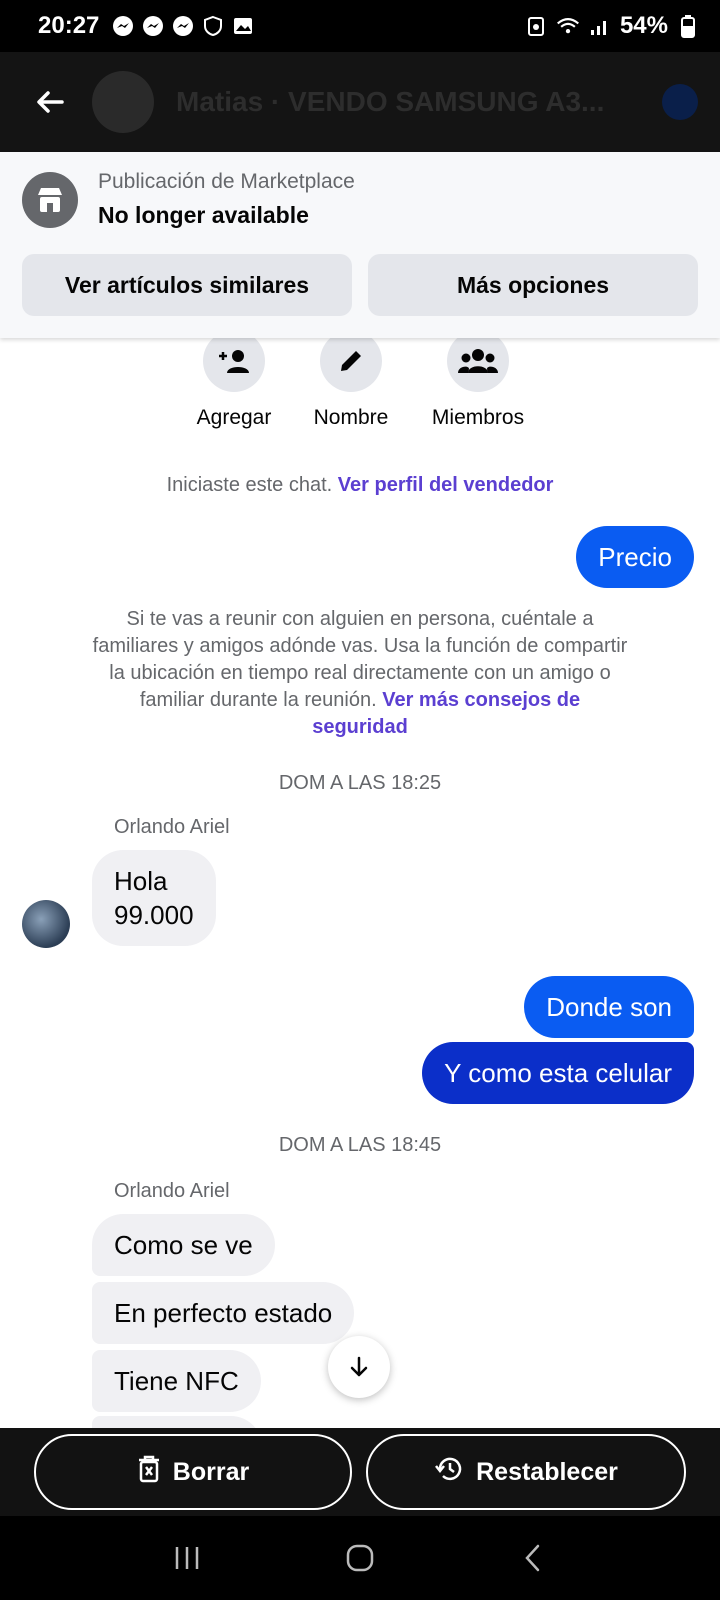 Image resolution: width=720 pixels, height=1600 pixels. What do you see at coordinates (568, 26) in the screenshot?
I see `wifi-icon` at bounding box center [568, 26].